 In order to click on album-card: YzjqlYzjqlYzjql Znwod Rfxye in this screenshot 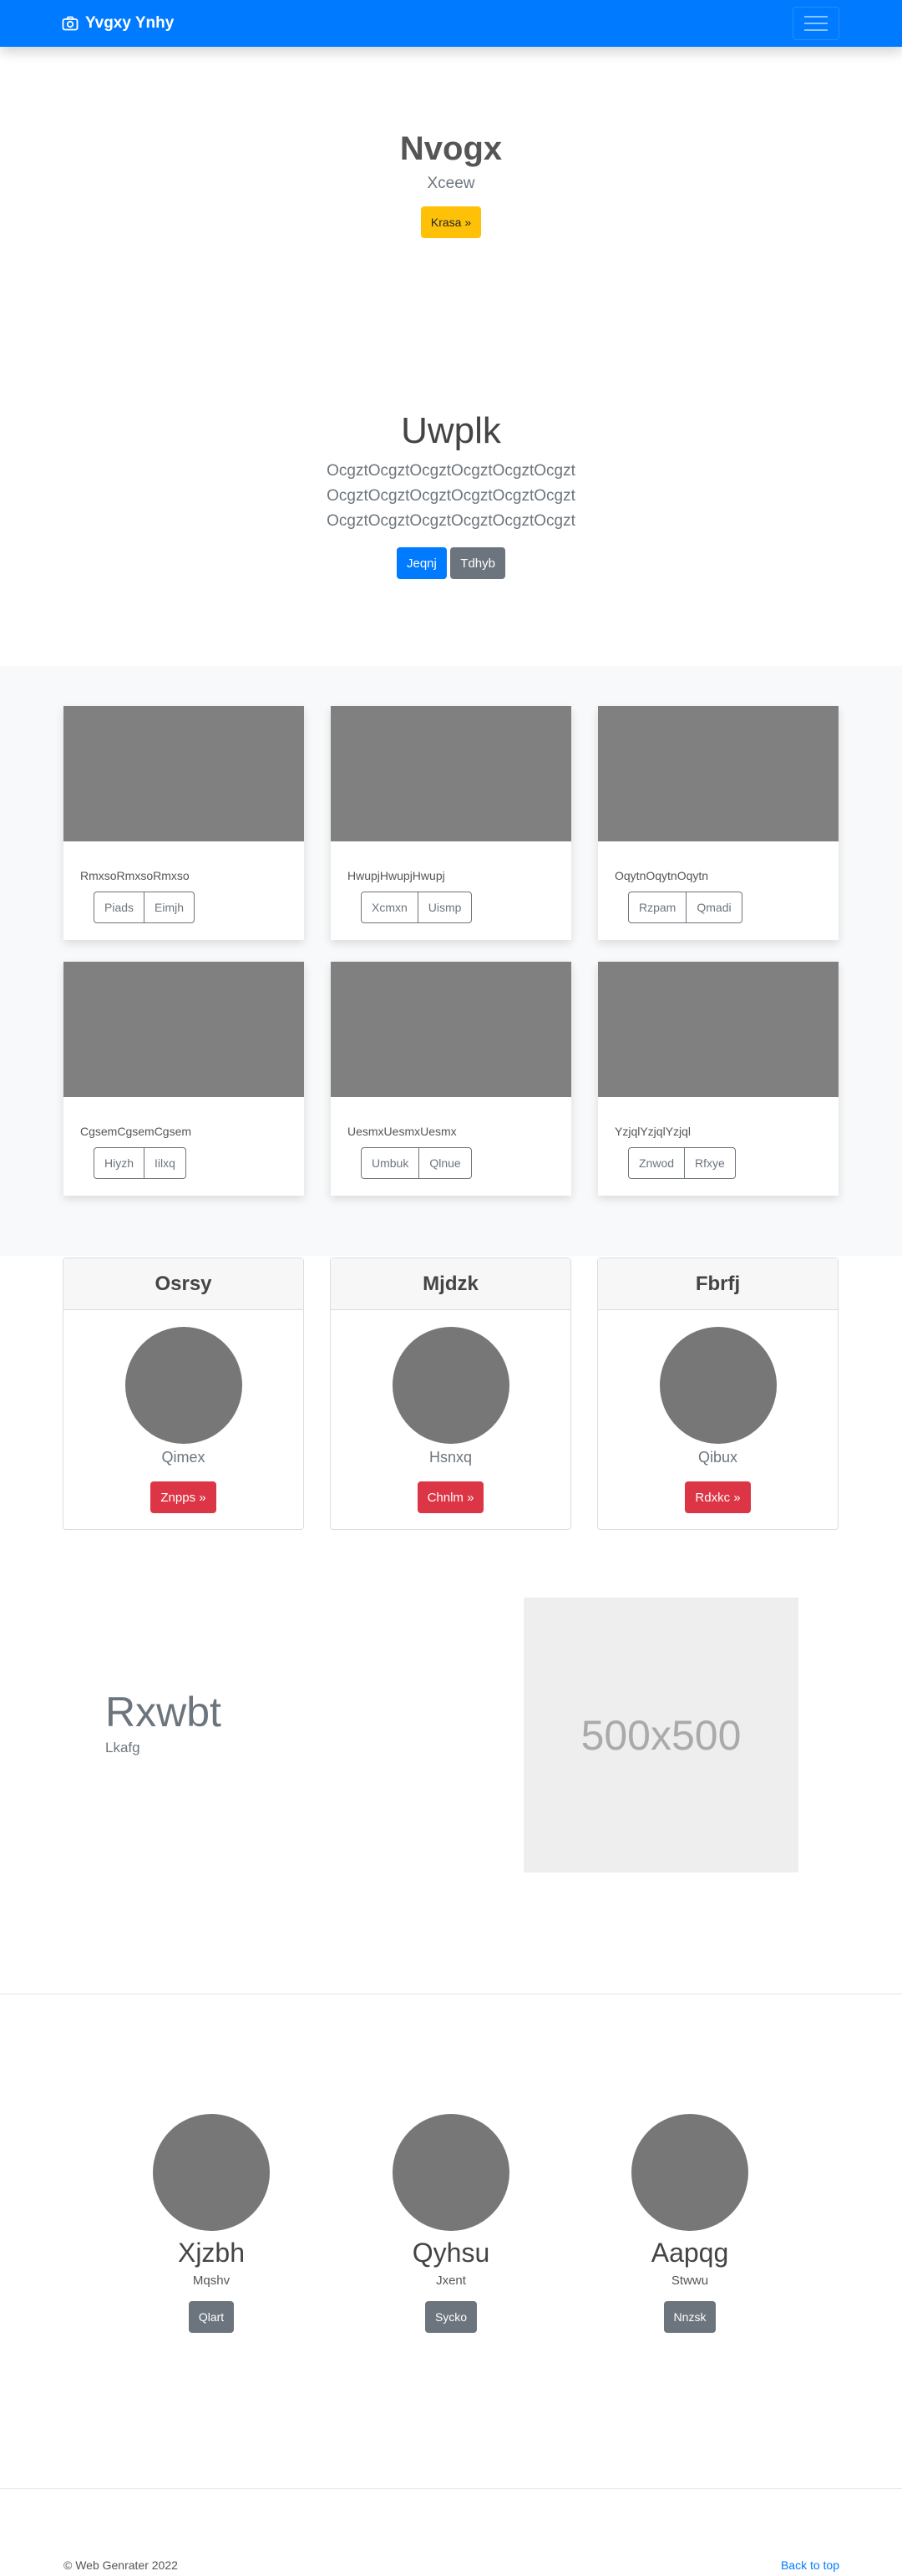, I will do `click(718, 1079)`.